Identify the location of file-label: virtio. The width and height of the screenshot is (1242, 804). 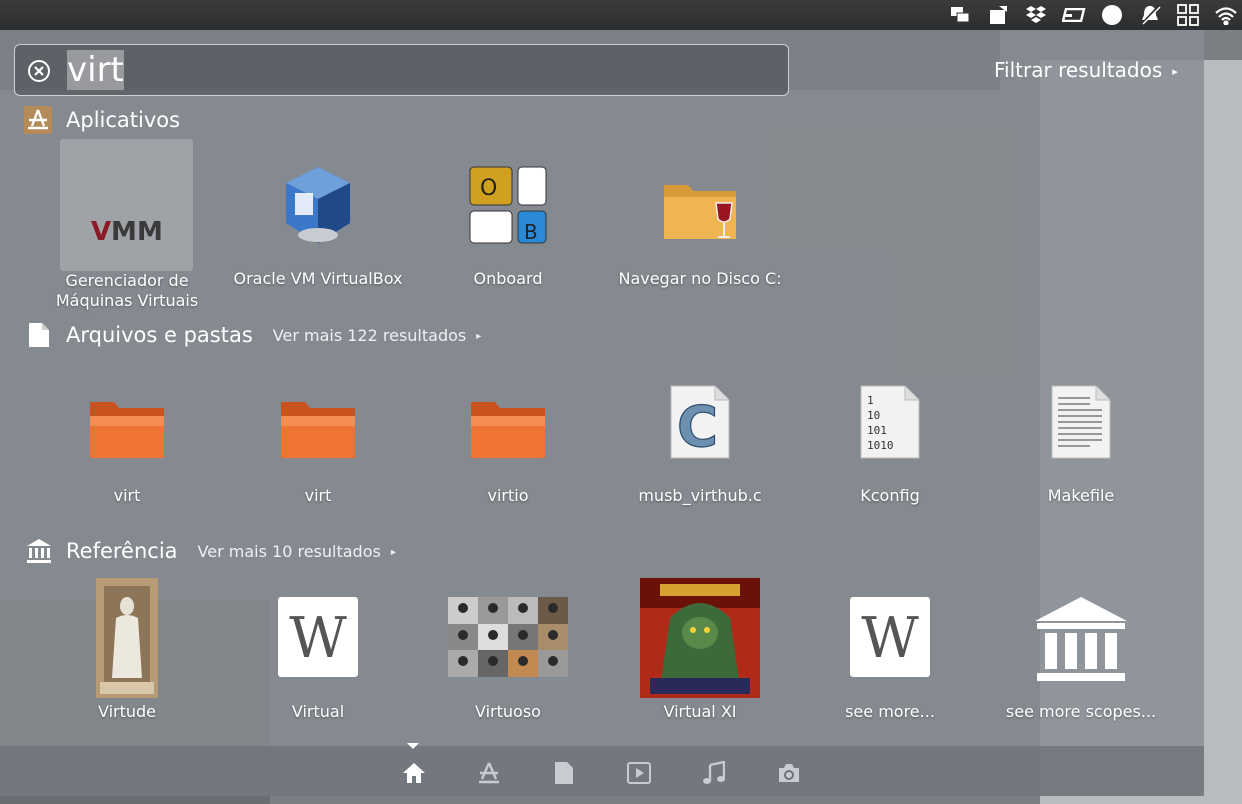
(508, 495).